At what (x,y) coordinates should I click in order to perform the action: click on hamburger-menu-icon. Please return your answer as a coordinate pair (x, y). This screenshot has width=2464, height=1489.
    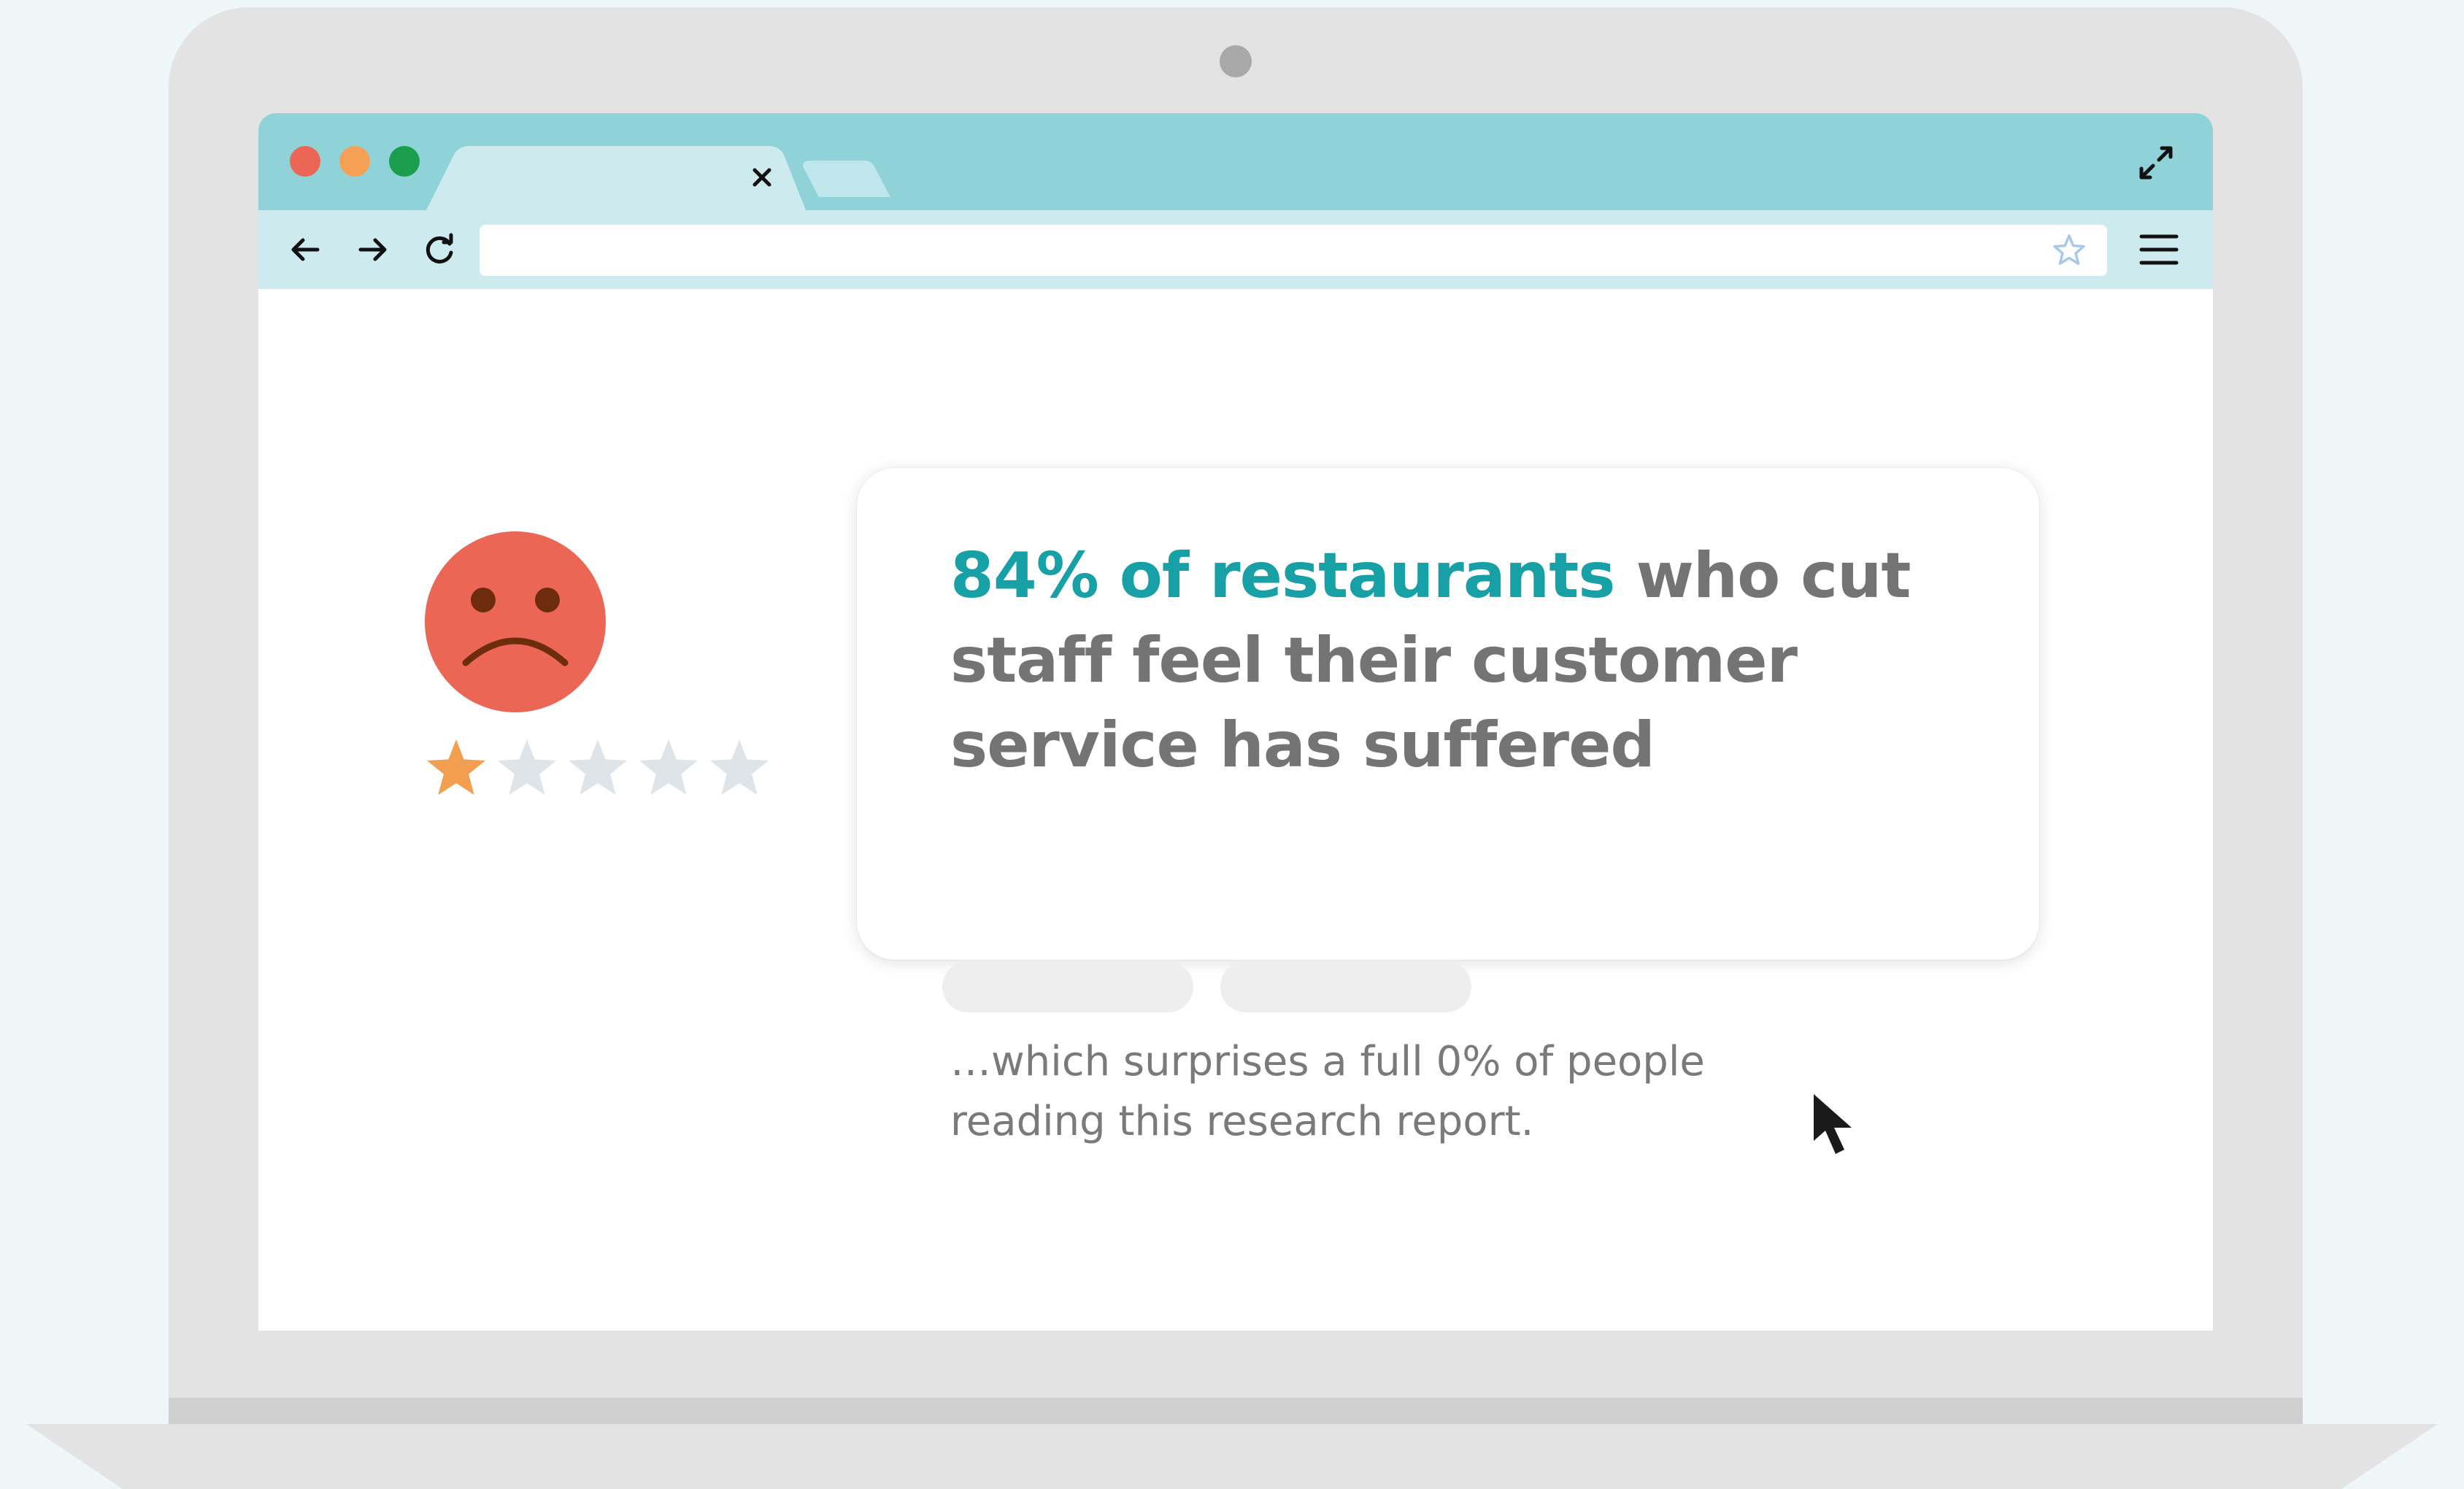
    Looking at the image, I should click on (2159, 250).